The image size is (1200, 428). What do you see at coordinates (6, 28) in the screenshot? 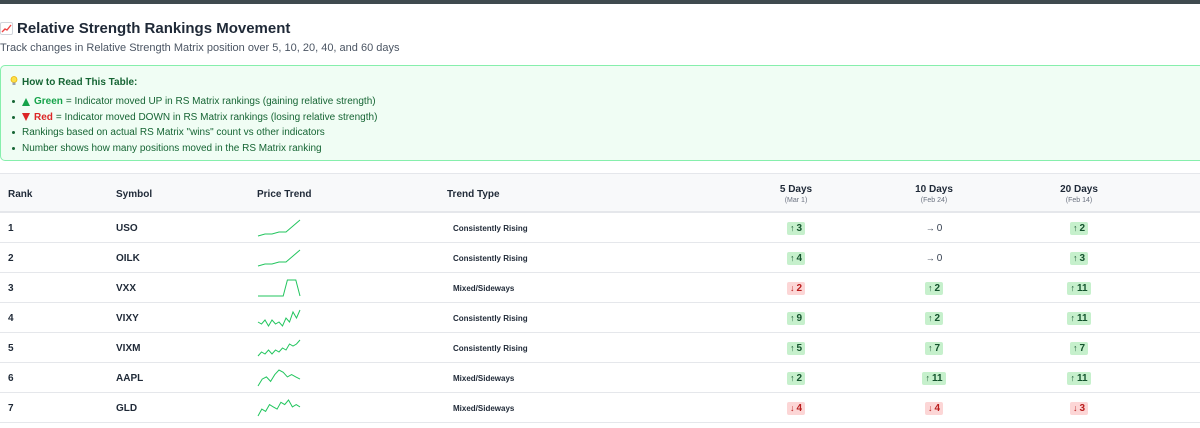
I see `chart-increasing-icon` at bounding box center [6, 28].